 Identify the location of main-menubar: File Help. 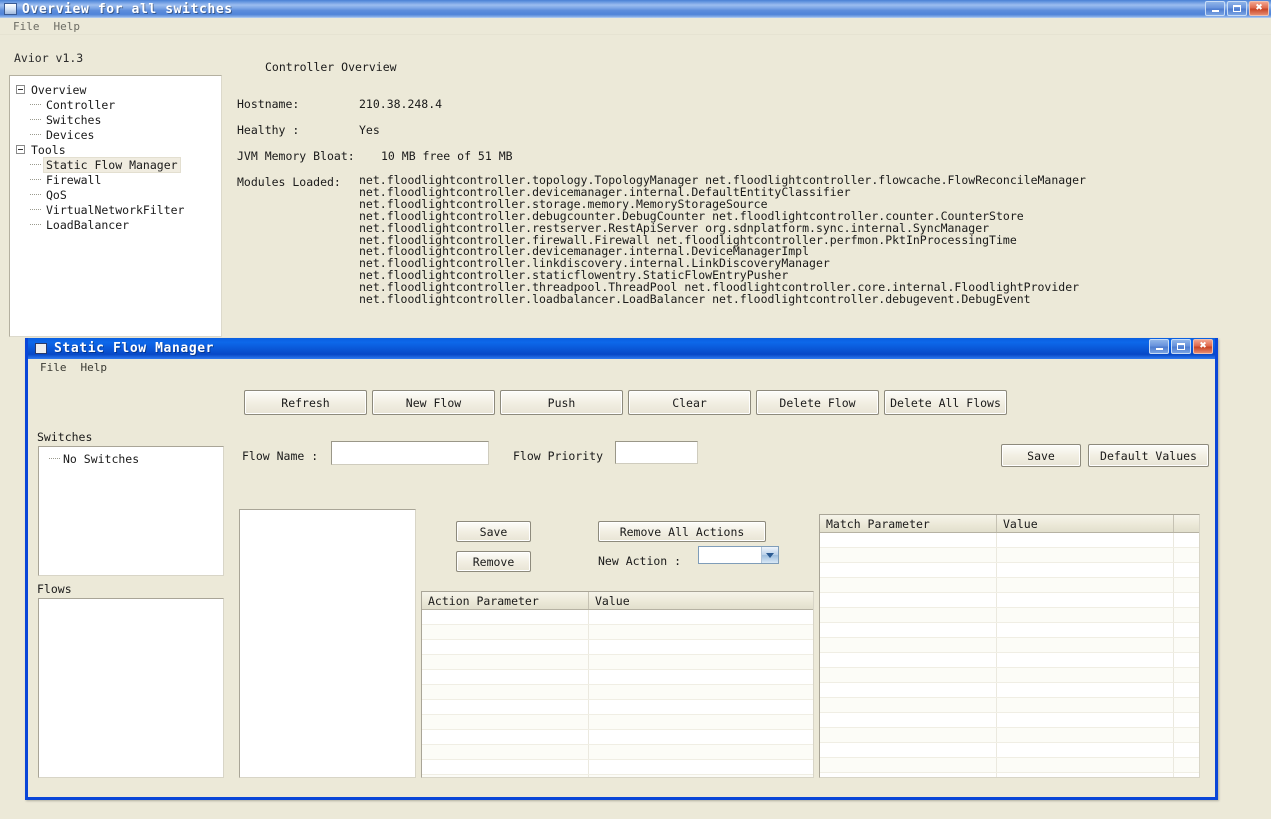
(635, 26).